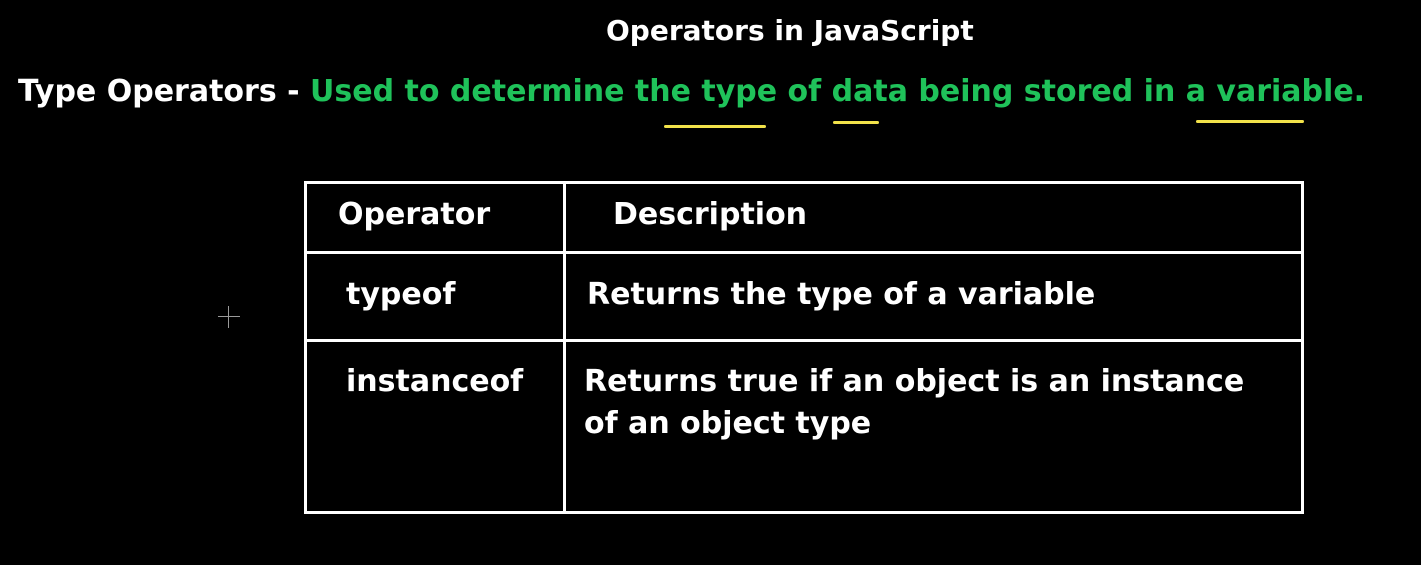 The height and width of the screenshot is (565, 1421). Describe the element at coordinates (1250, 121) in the screenshot. I see `underline-variable` at that location.